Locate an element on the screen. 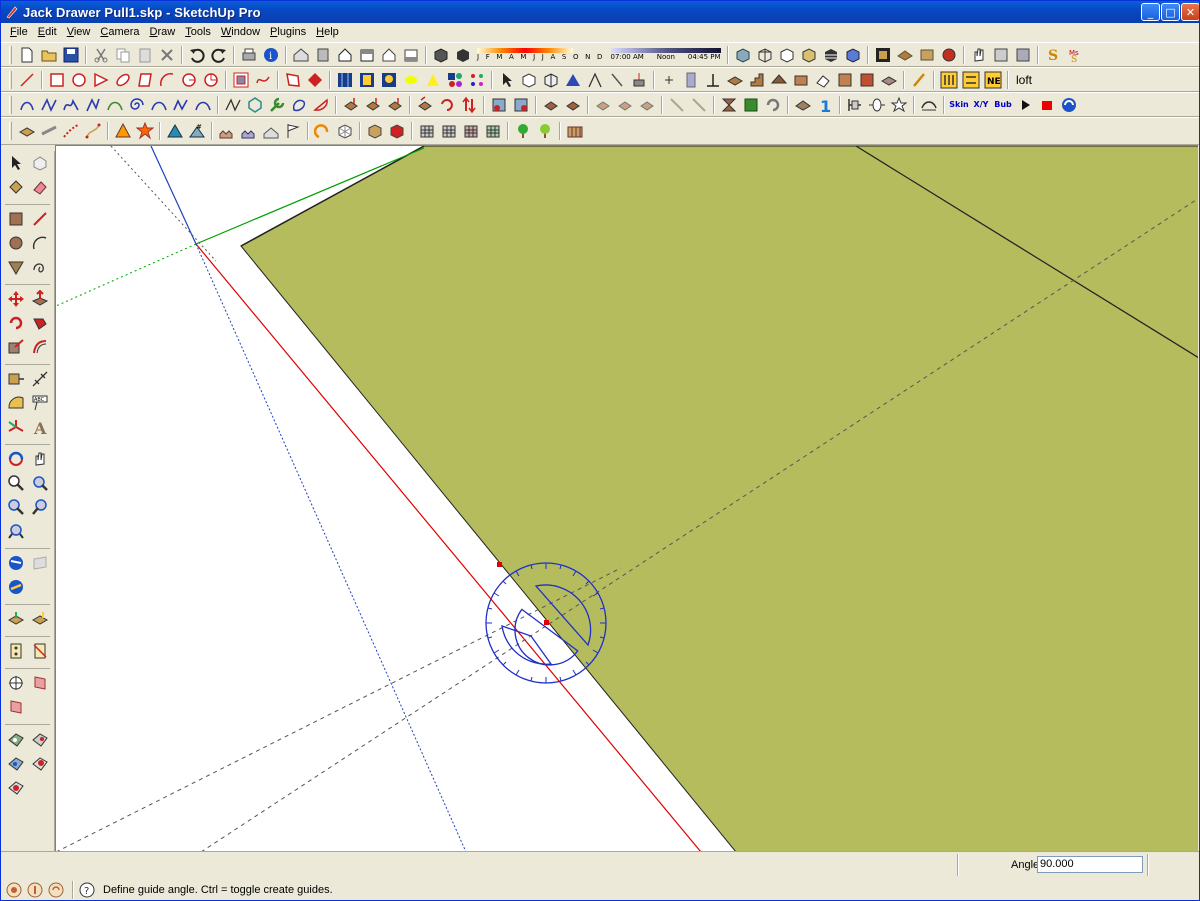 This screenshot has height=901, width=1200. loft-button: loft is located at coordinates (1024, 80).